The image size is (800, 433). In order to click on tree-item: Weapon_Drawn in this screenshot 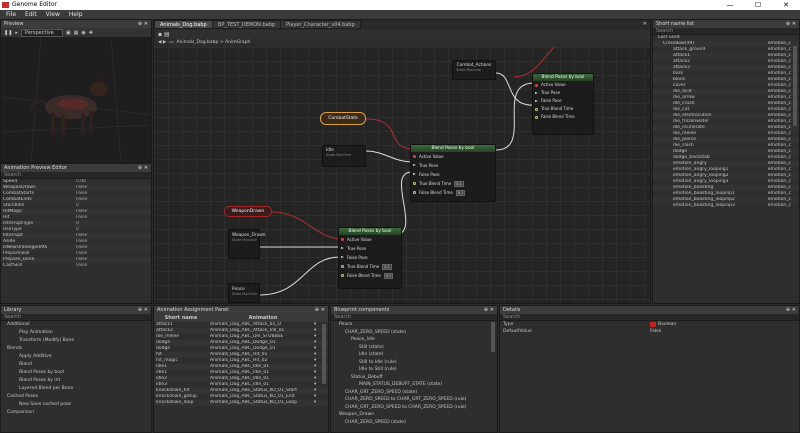, I will do `click(414, 415)`.